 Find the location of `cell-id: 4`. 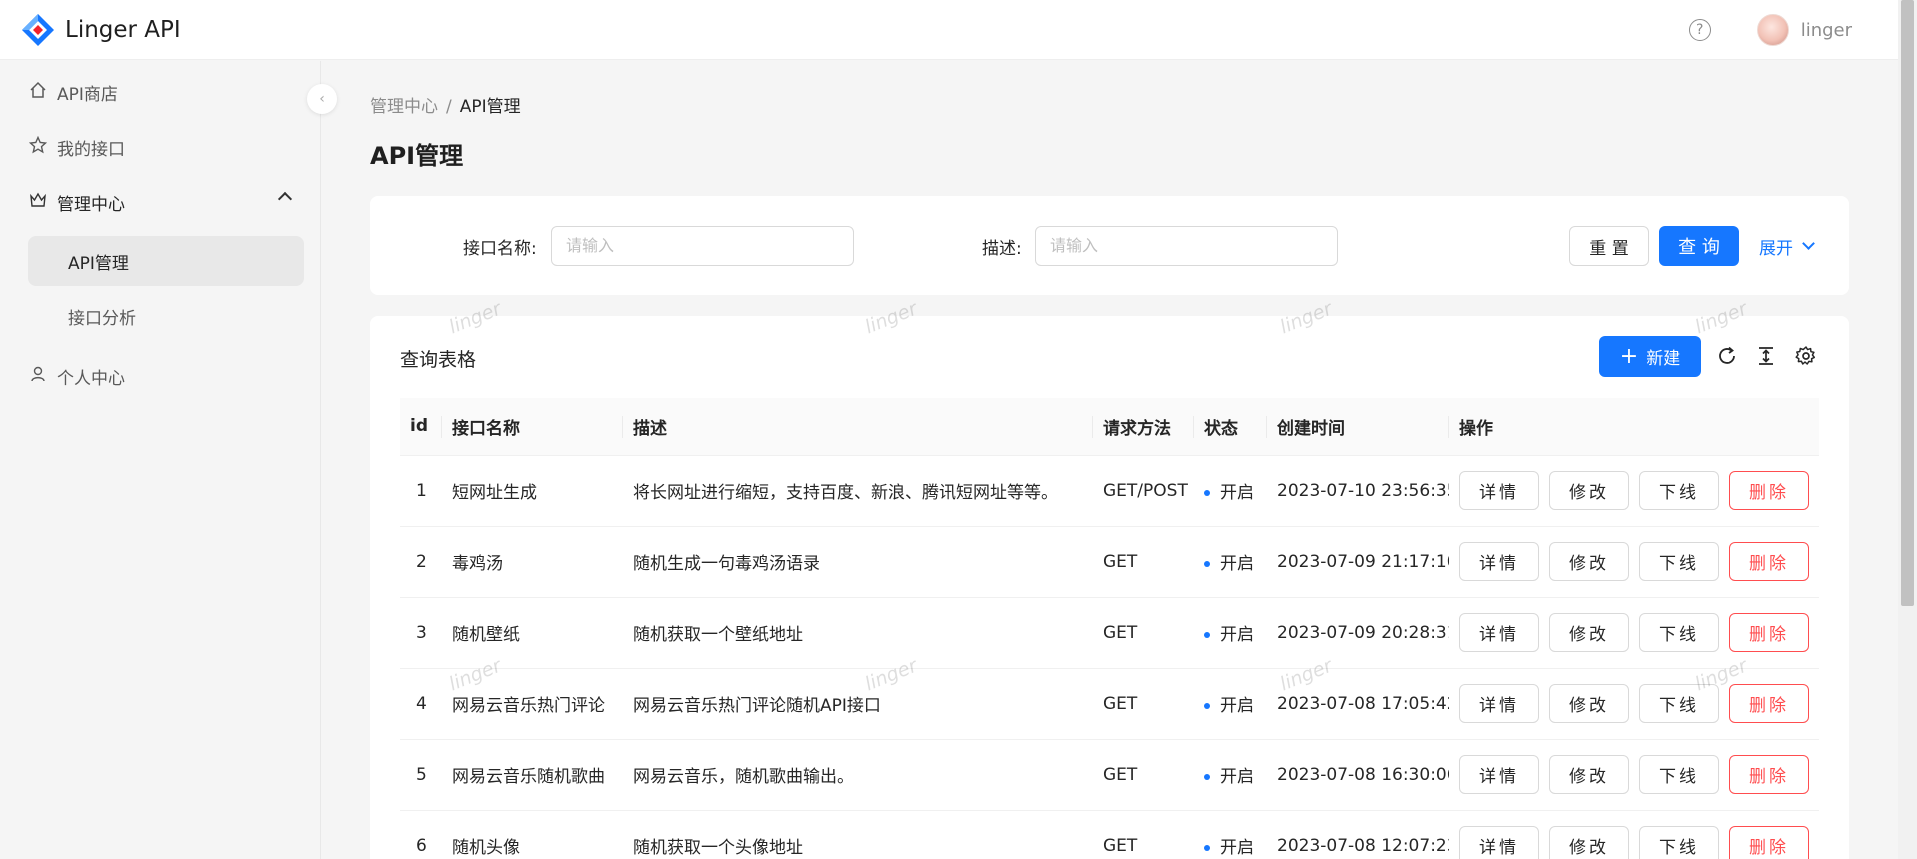

cell-id: 4 is located at coordinates (421, 704).